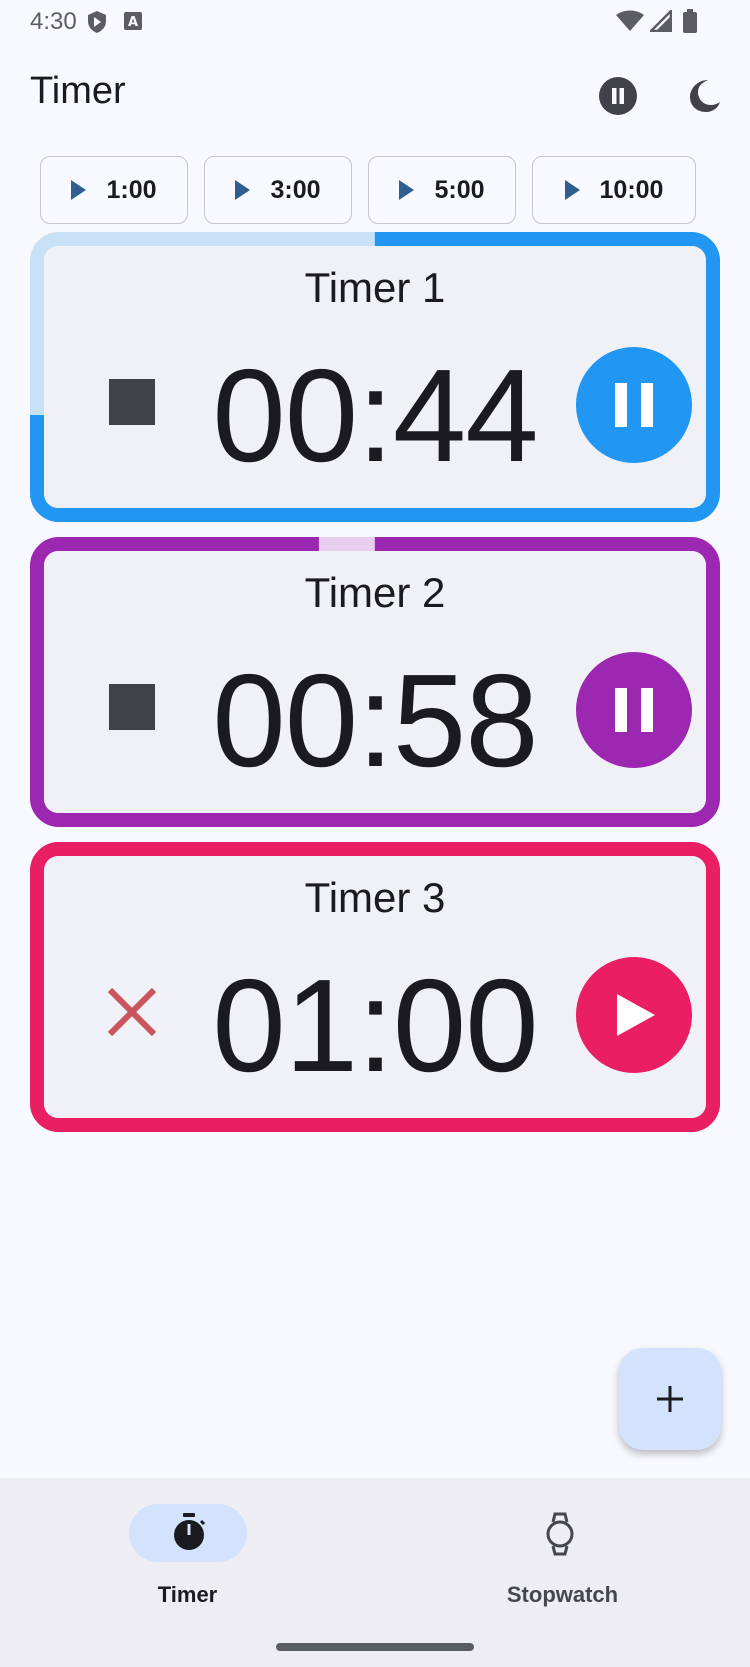  Describe the element at coordinates (217, 1543) in the screenshot. I see `nav-item-timer: Timer` at that location.